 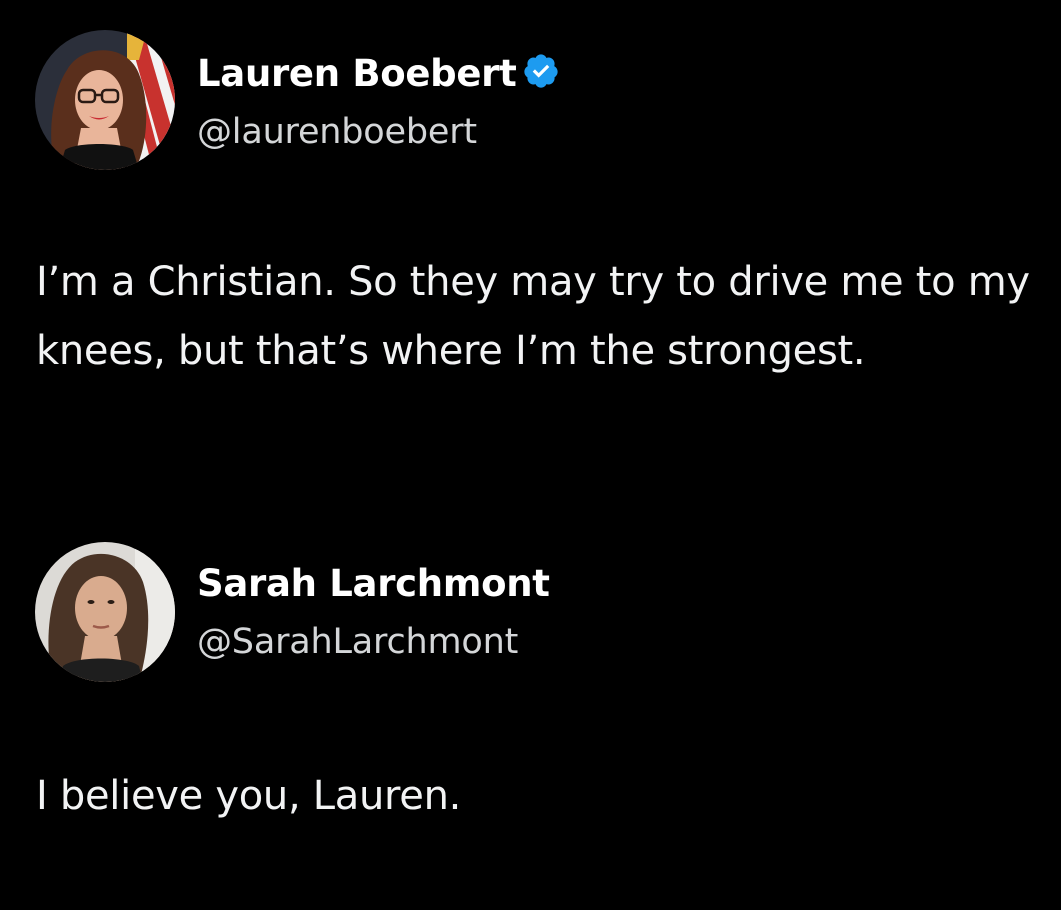 I want to click on user-handle: @laurenboebert, so click(x=337, y=132).